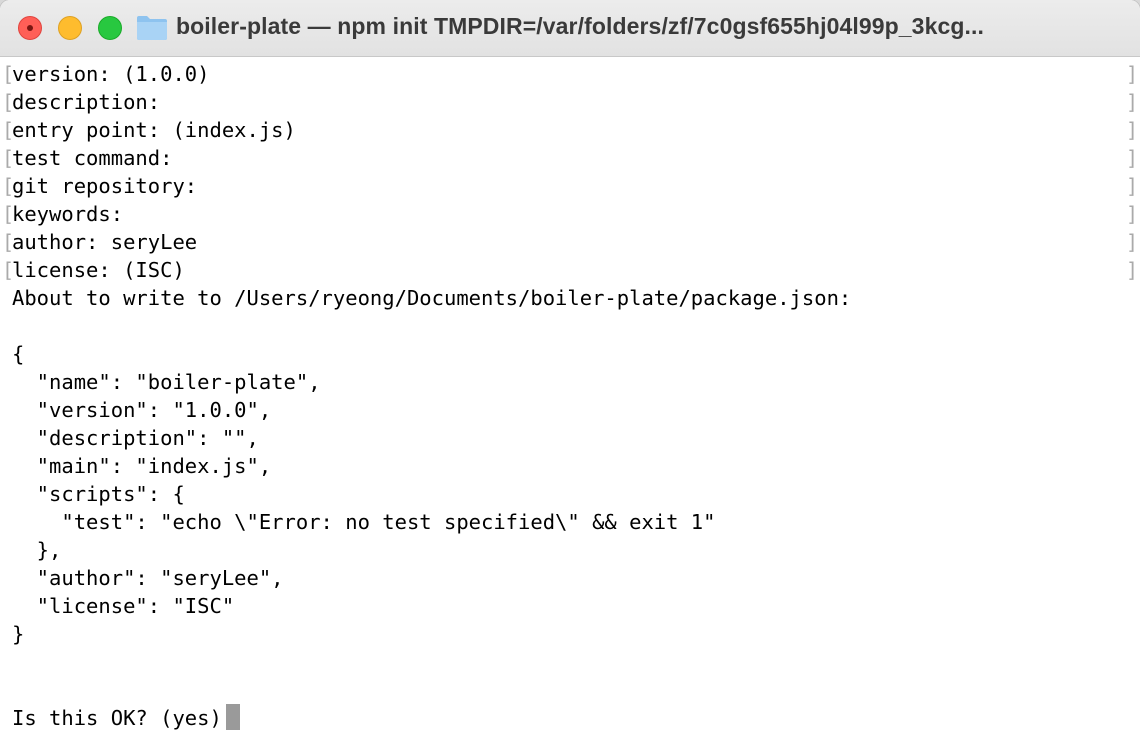 This screenshot has height=744, width=1140. Describe the element at coordinates (570, 102) in the screenshot. I see `terminal-line: [description:]` at that location.